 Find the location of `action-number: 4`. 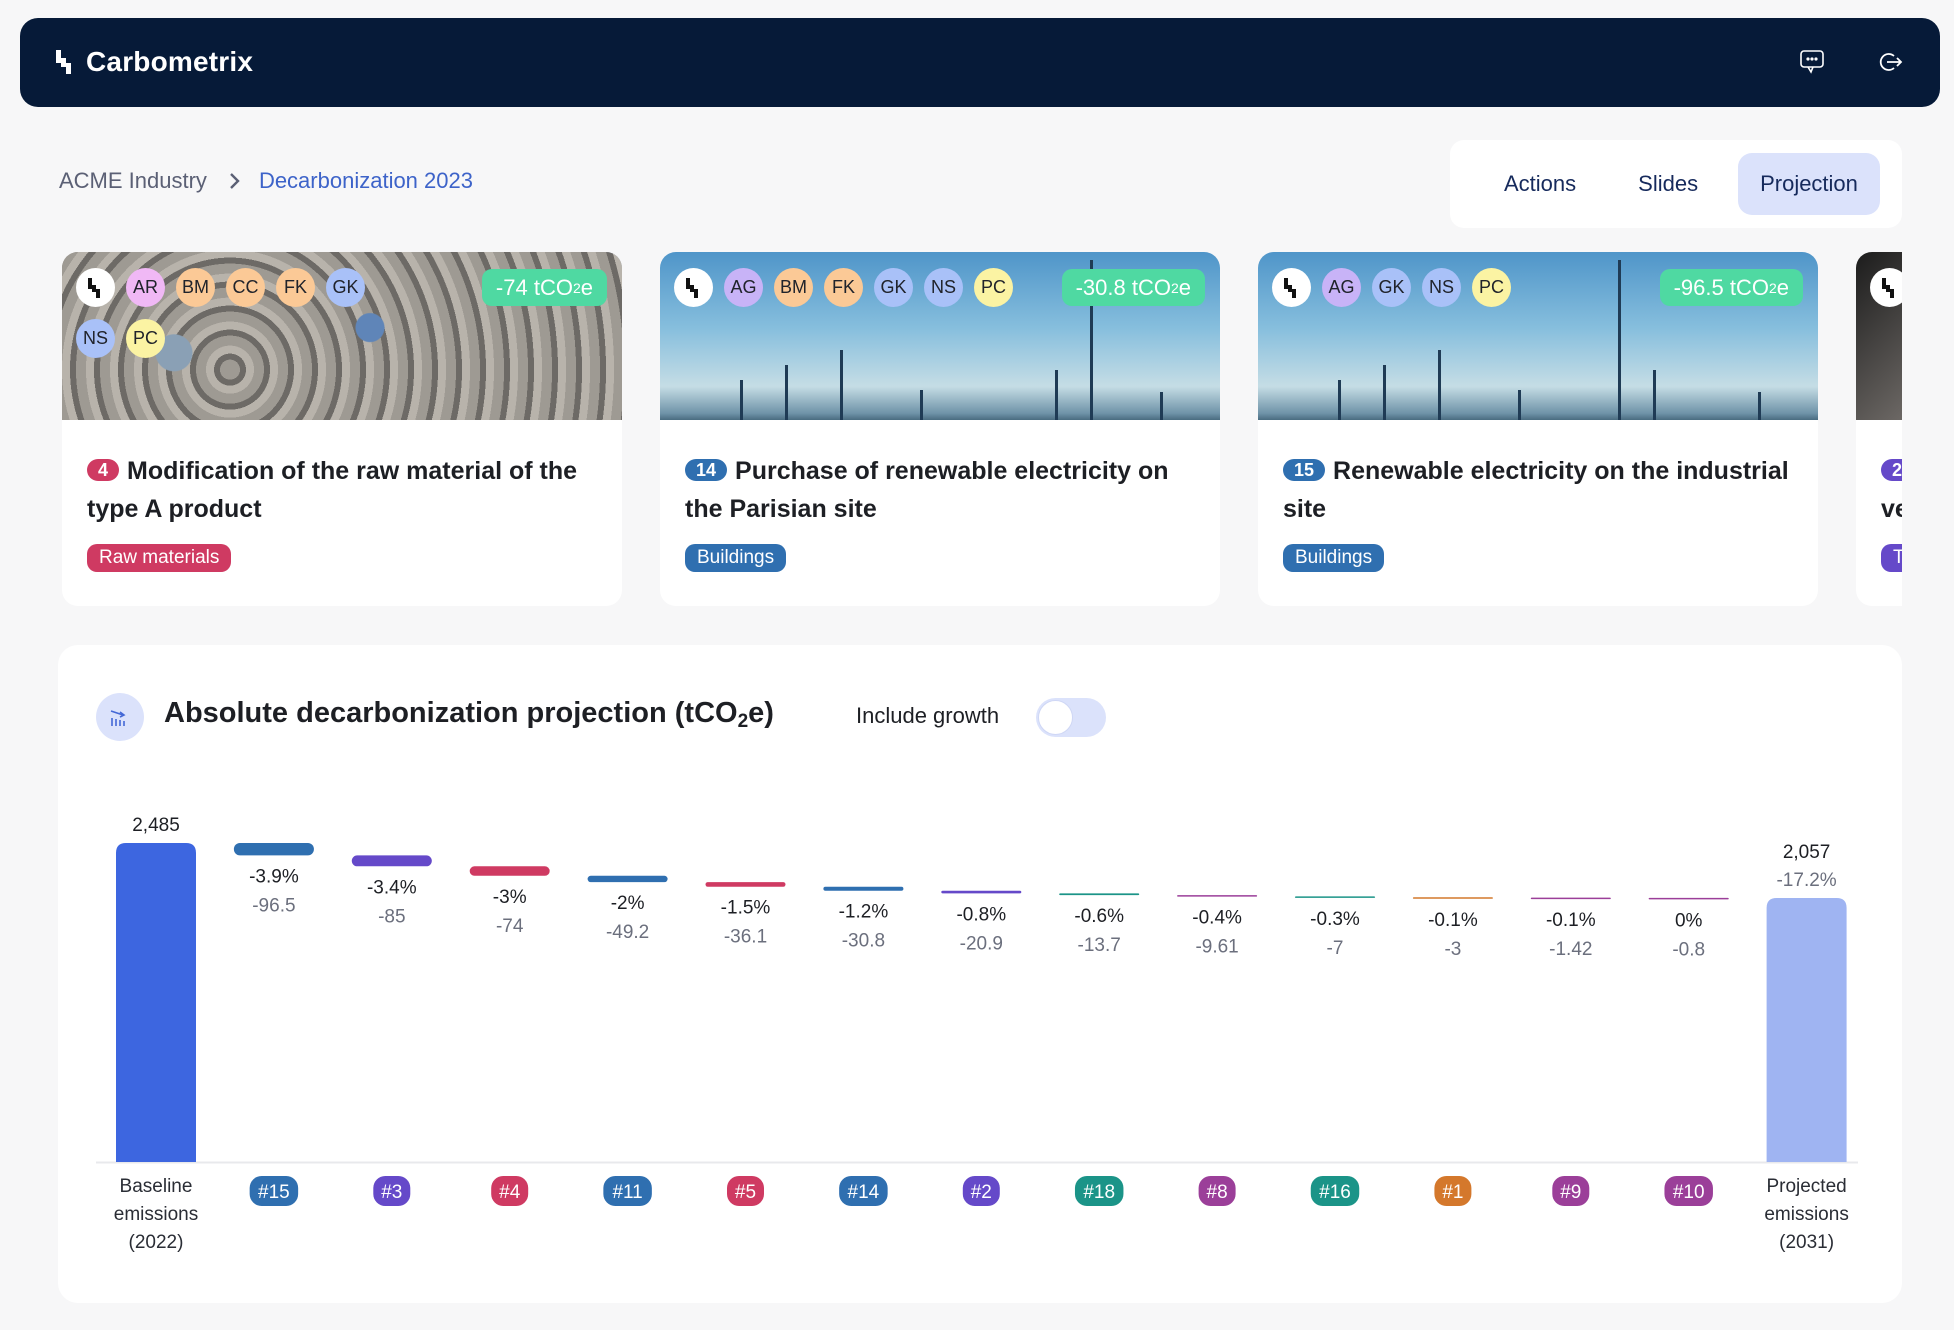

action-number: 4 is located at coordinates (103, 470).